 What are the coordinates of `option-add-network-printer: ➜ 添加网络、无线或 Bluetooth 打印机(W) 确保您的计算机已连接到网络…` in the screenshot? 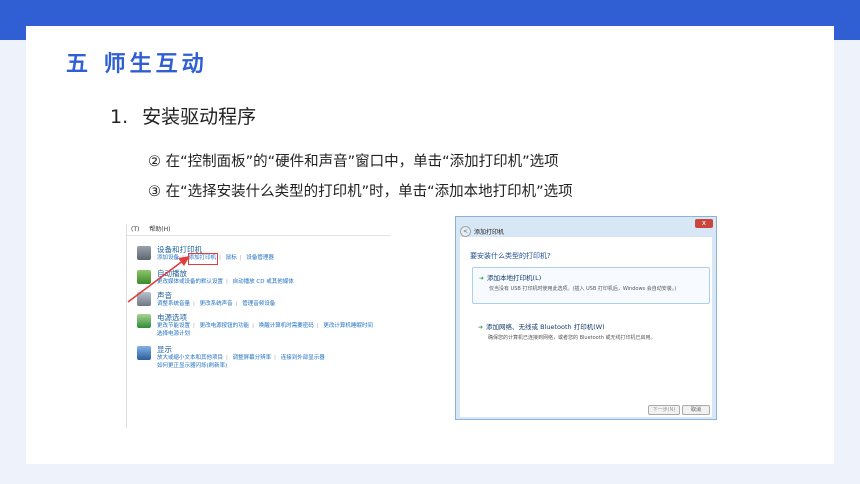 It's located at (591, 335).